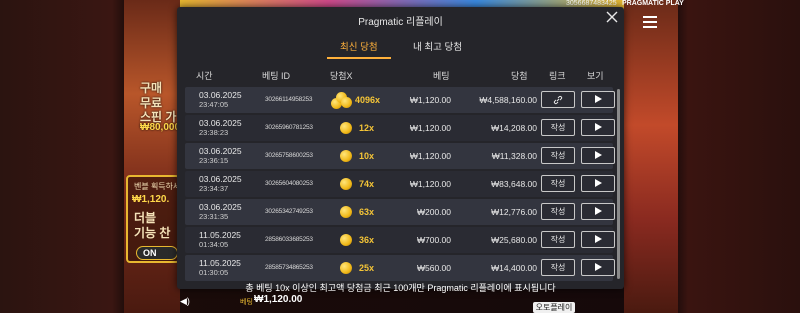 The width and height of the screenshot is (800, 313). I want to click on table-header: 시간 베팅 ID 당첨X 베팅 당첨 링크 보기, so click(400, 75).